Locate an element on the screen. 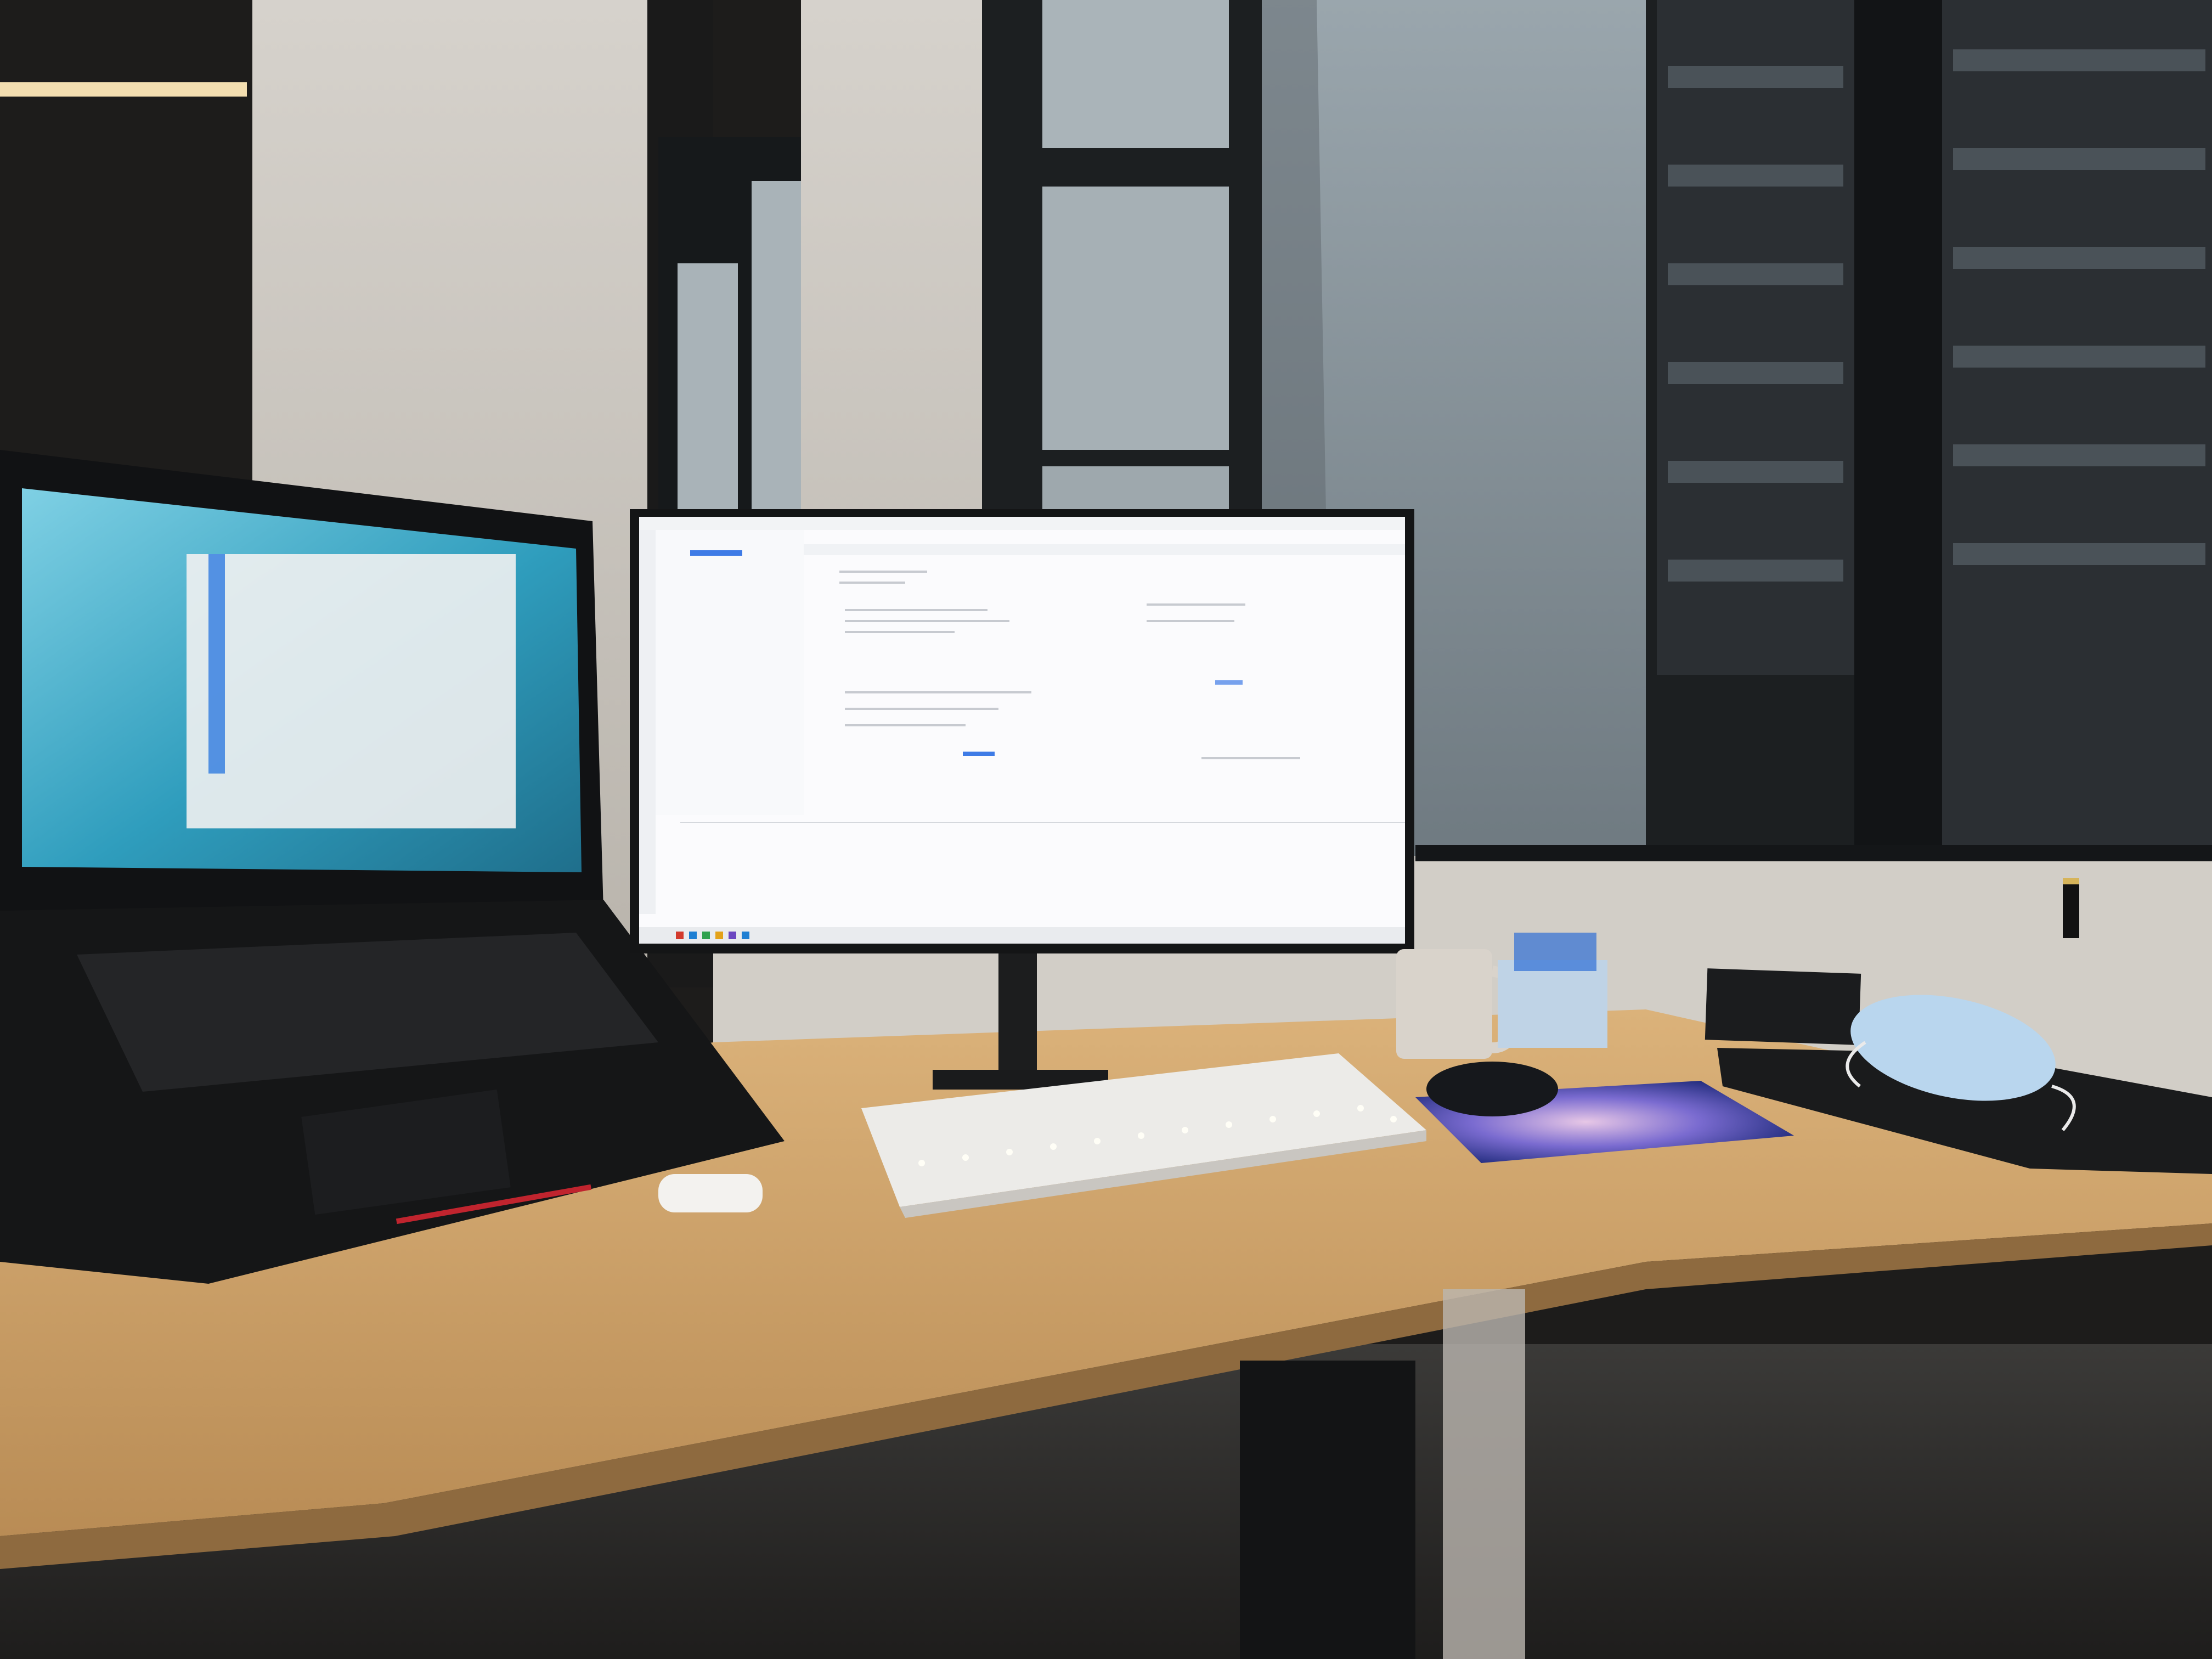 The height and width of the screenshot is (1659, 2212). phone-stand is located at coordinates (1783, 1007).